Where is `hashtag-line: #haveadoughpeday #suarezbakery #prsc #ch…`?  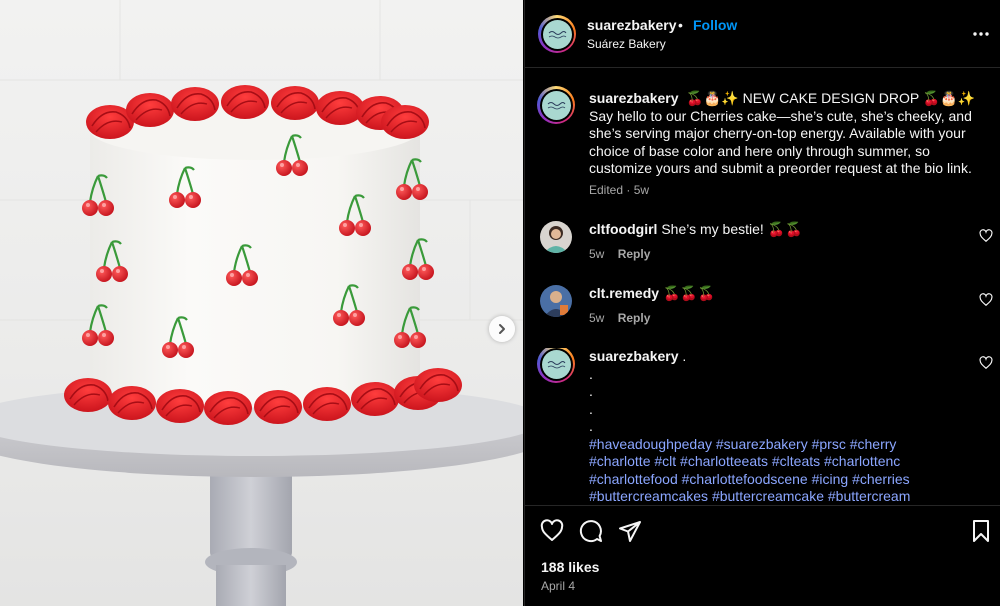
hashtag-line: #haveadoughpeday #suarezbakery #prsc #ch… is located at coordinates (742, 444).